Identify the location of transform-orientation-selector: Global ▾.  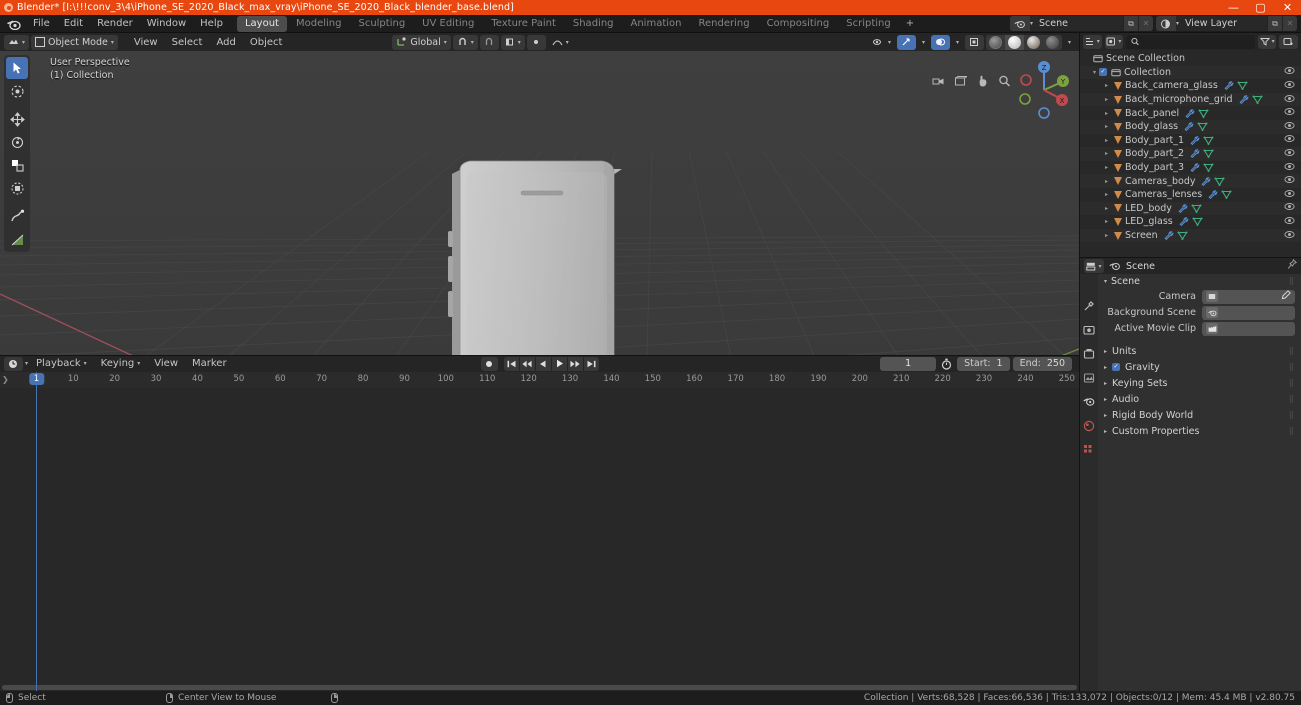
(421, 42).